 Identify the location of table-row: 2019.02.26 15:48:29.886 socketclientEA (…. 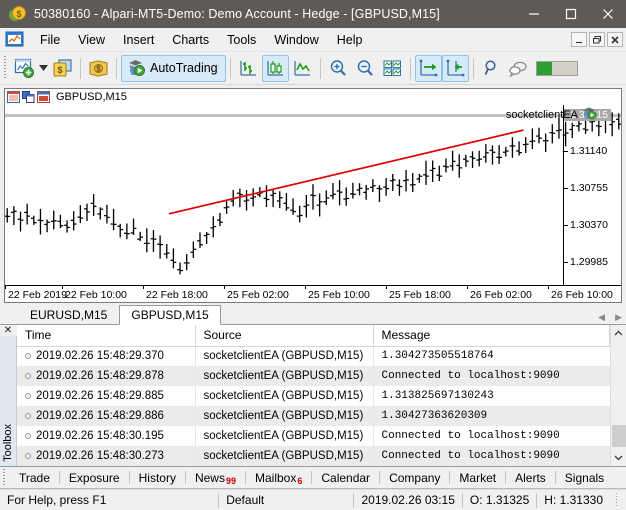
(313, 416).